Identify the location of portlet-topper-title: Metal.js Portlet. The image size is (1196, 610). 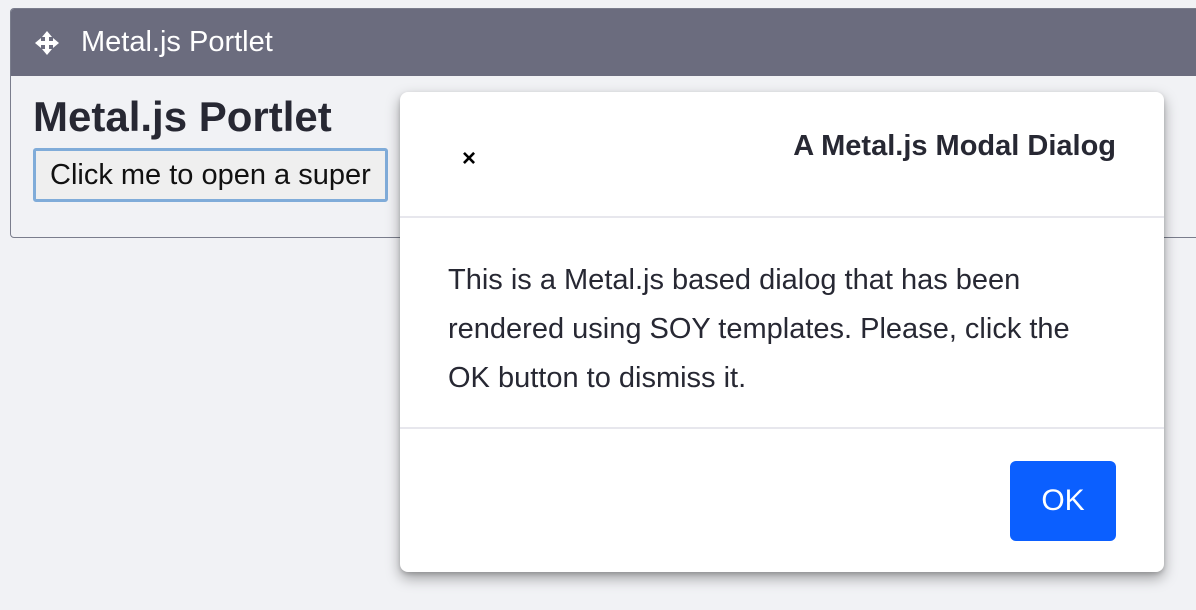
(177, 42).